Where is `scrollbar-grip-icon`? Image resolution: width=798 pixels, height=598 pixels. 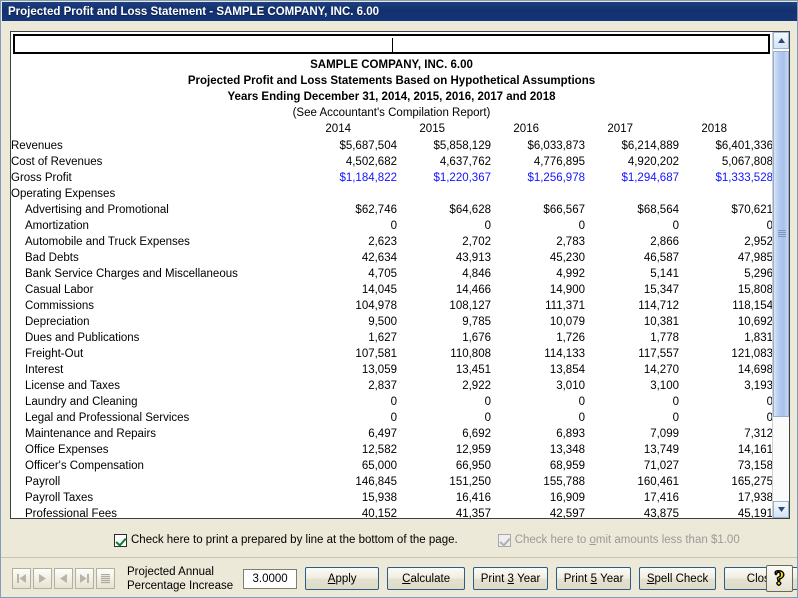 scrollbar-grip-icon is located at coordinates (782, 234).